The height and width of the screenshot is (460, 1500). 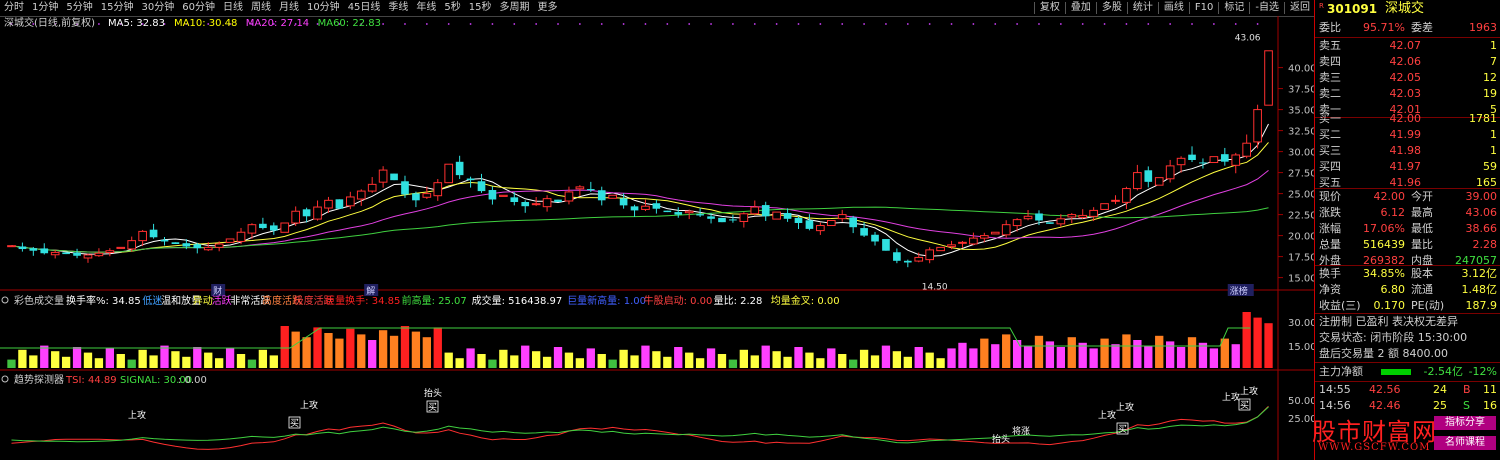 What do you see at coordinates (426, 8) in the screenshot?
I see `period-tab: 年线` at bounding box center [426, 8].